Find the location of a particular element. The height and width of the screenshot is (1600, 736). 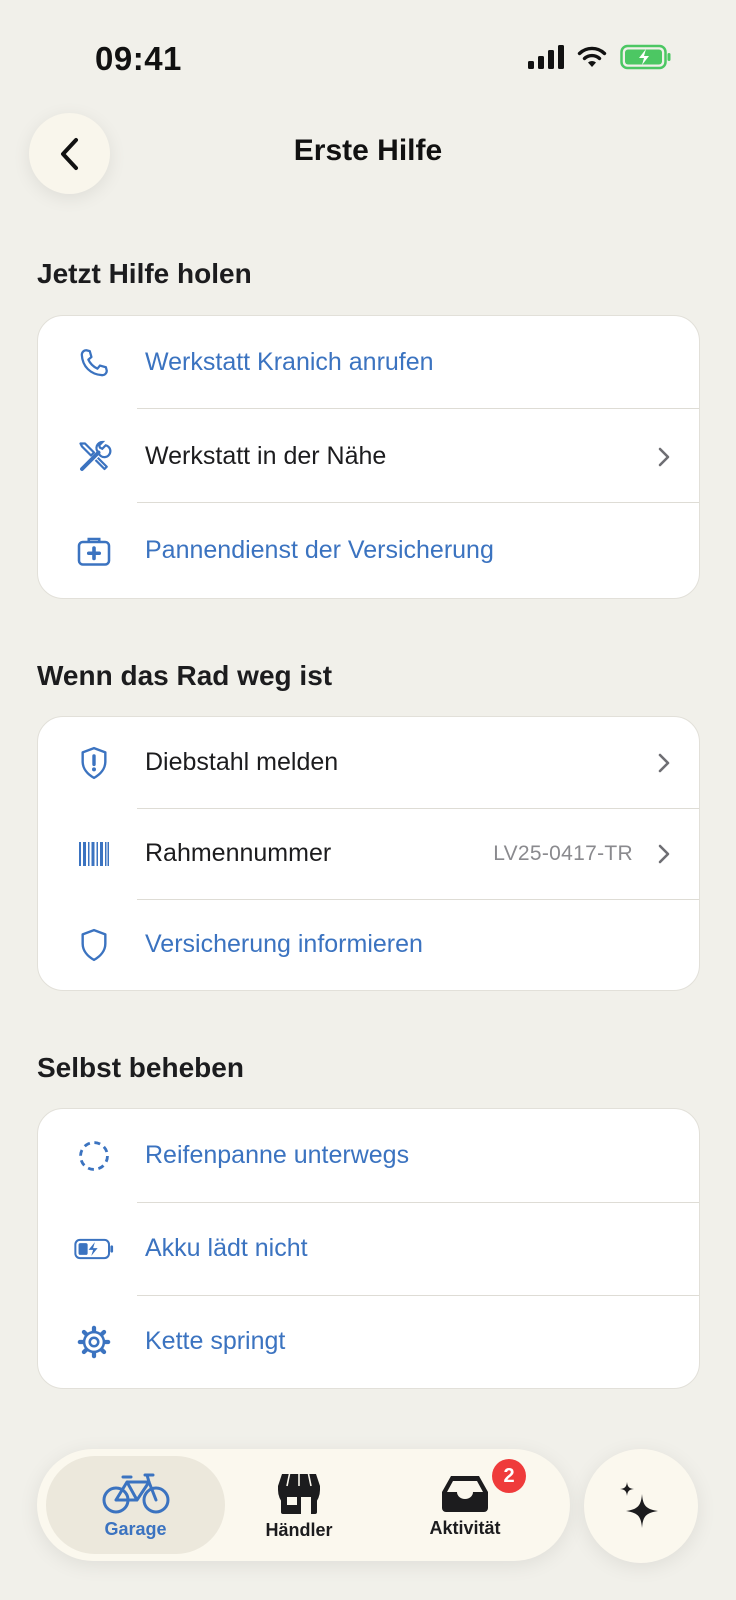

battery-icon is located at coordinates (645, 57).